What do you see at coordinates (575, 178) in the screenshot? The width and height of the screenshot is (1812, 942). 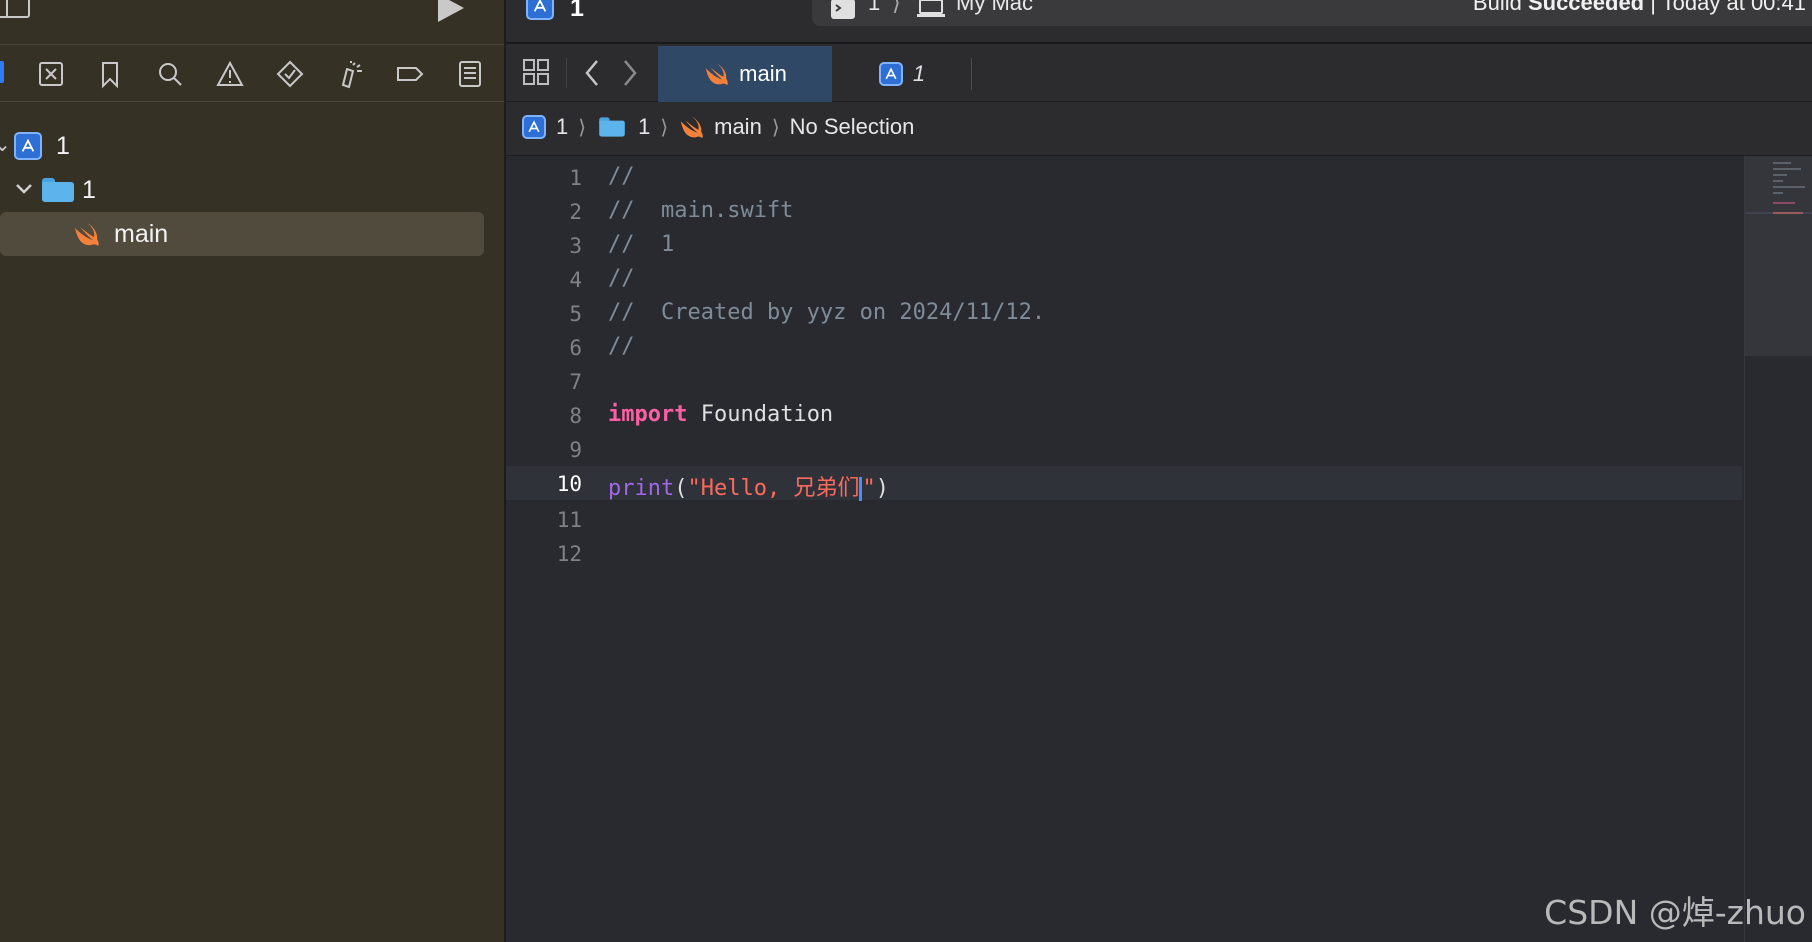 I see `line-number: 1` at bounding box center [575, 178].